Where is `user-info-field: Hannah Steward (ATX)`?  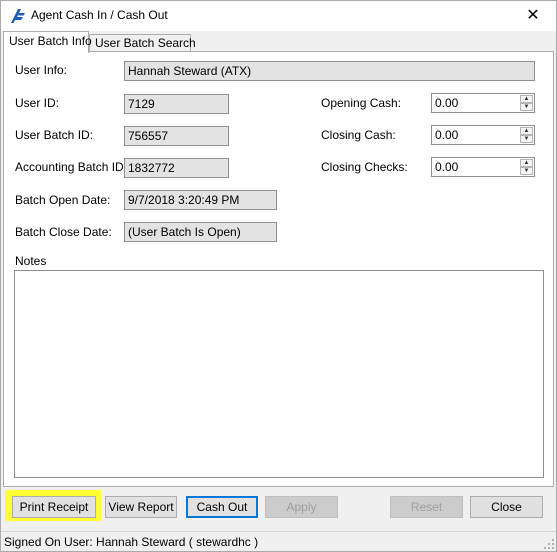 user-info-field: Hannah Steward (ATX) is located at coordinates (329, 71).